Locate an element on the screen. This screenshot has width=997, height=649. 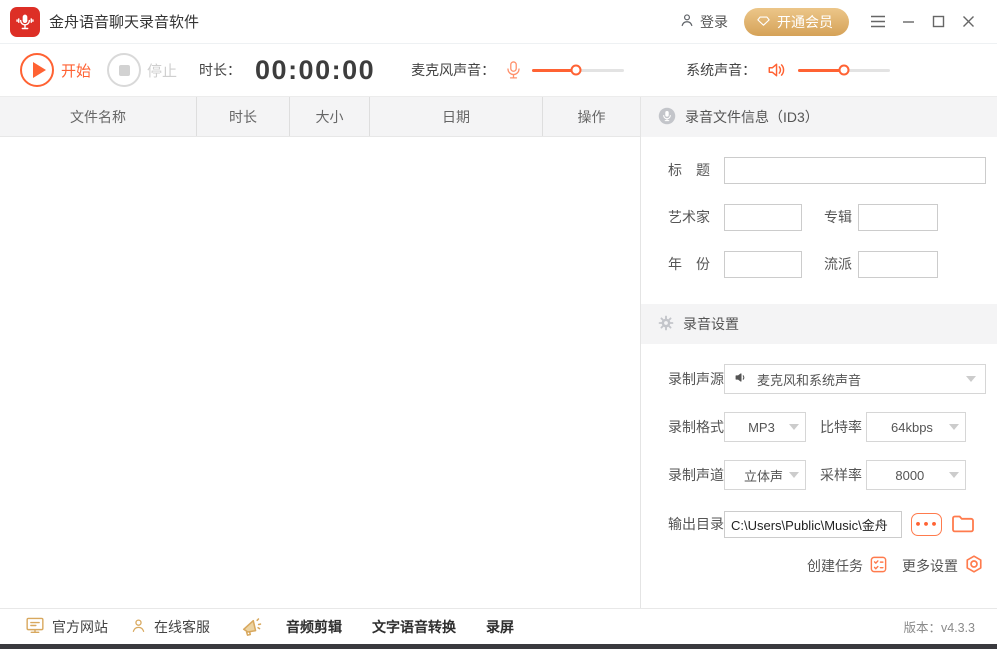
vip-diamond-icon is located at coordinates (763, 22).